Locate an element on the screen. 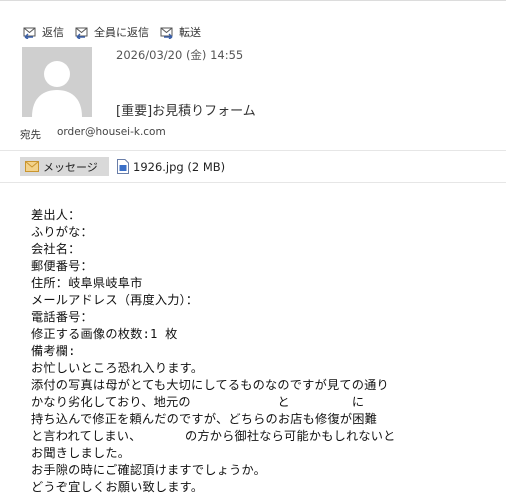  body-line: 持ち込んで修正を頼んだのですが、どちらのお店も修復が困難 is located at coordinates (204, 419).